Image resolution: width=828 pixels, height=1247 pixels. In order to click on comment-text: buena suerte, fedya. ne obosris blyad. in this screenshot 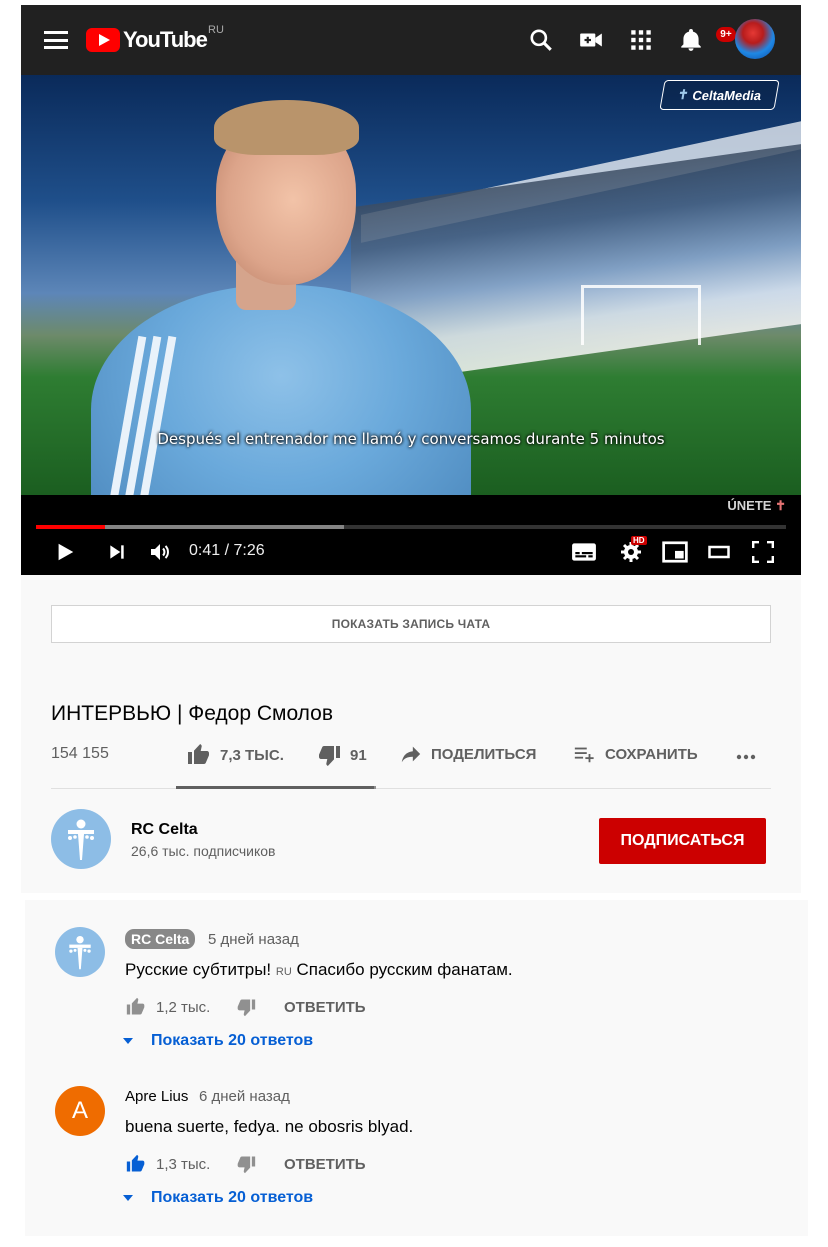, I will do `click(269, 1126)`.